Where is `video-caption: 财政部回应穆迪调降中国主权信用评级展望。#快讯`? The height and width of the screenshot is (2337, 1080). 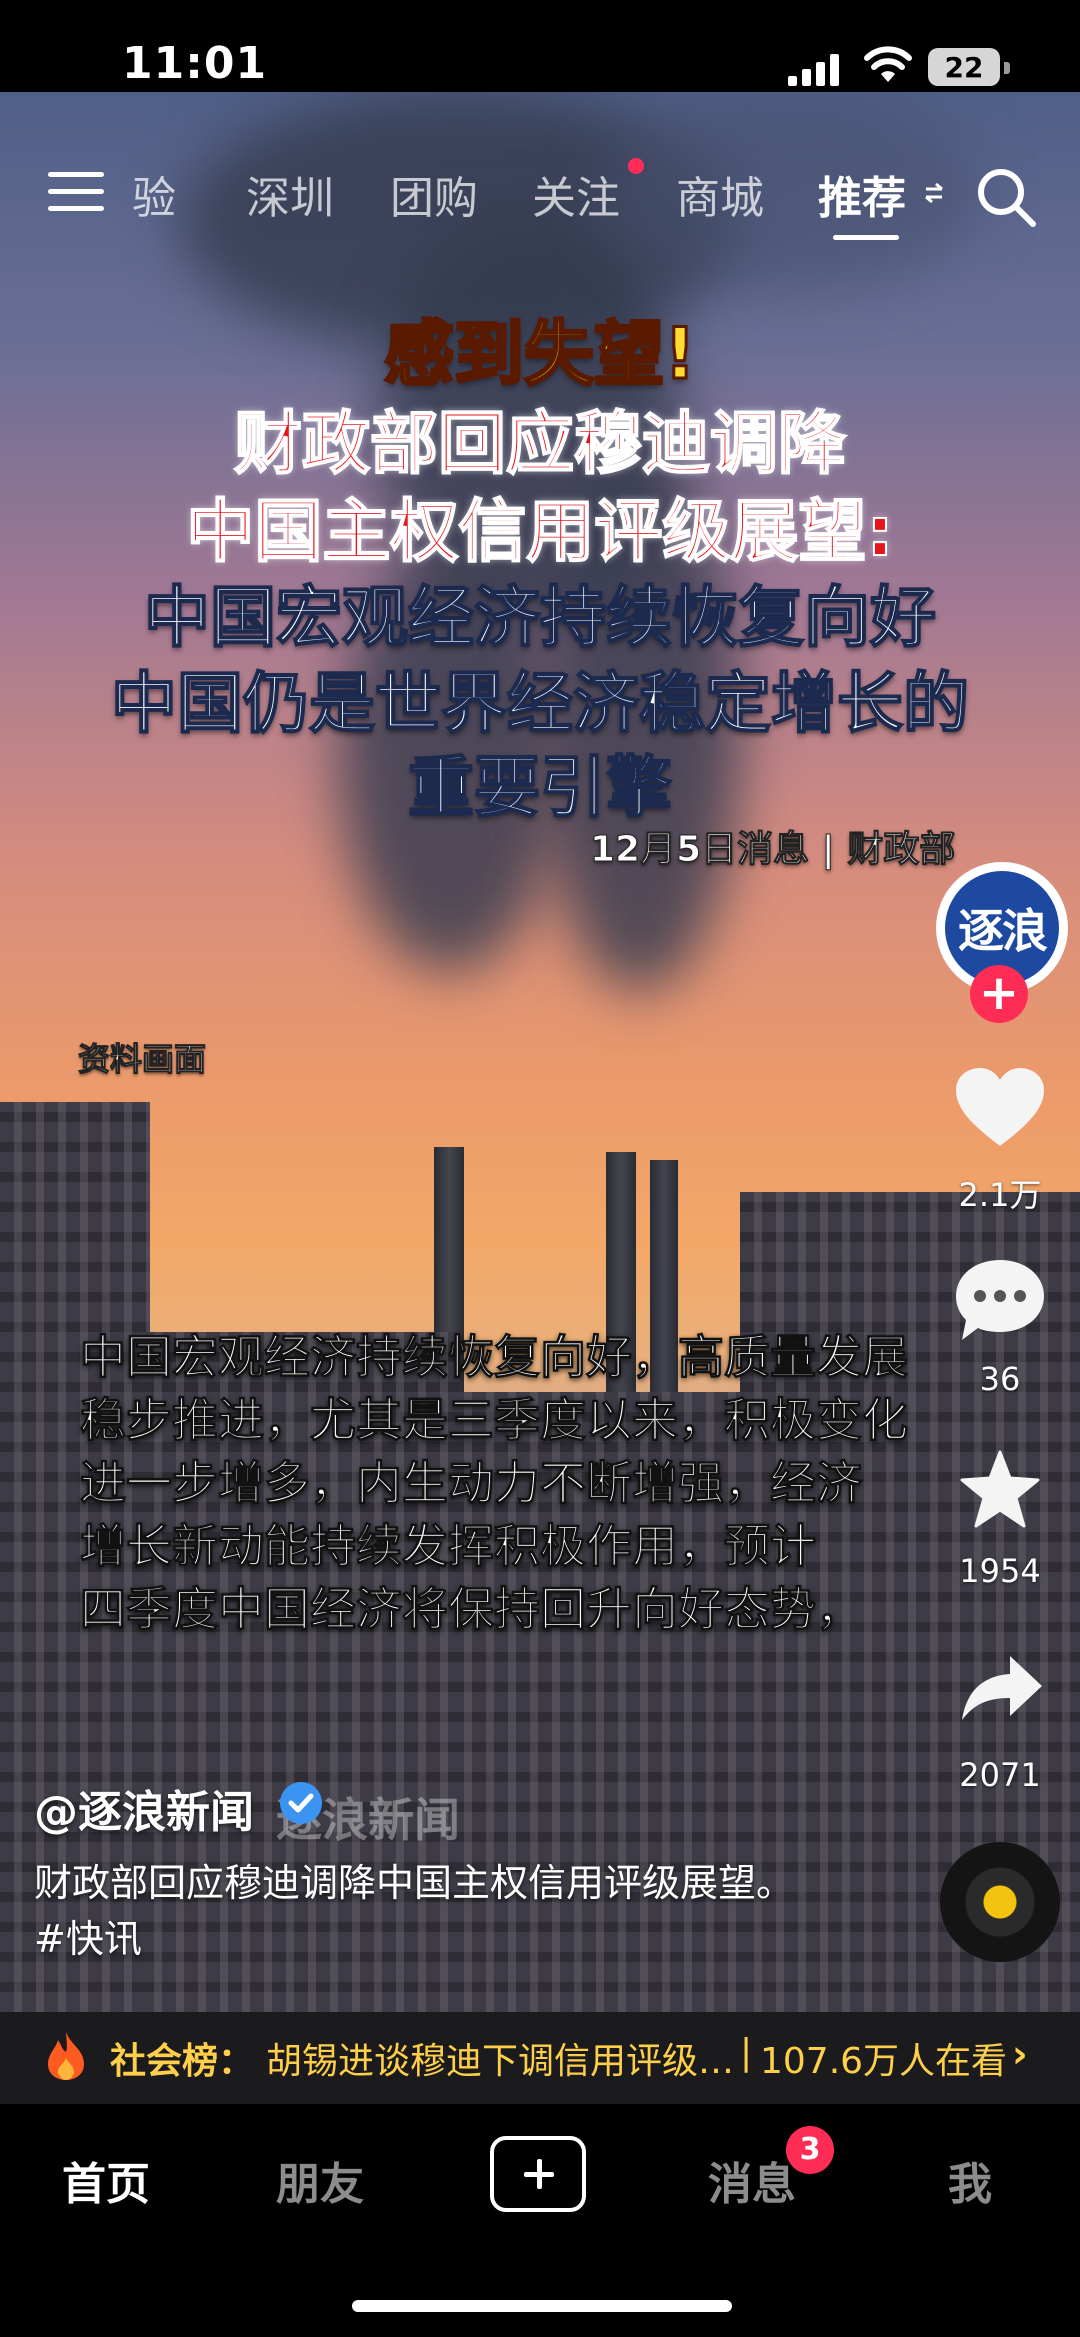 video-caption: 财政部回应穆迪调降中国主权信用评级展望。#快讯 is located at coordinates (424, 1911).